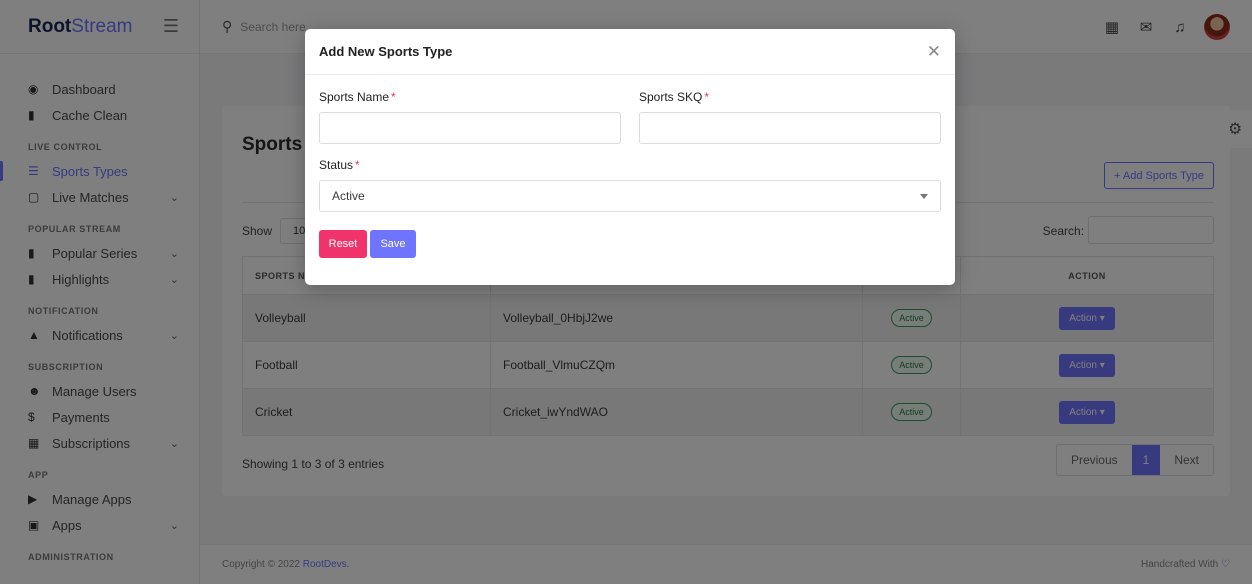 The width and height of the screenshot is (1252, 584). What do you see at coordinates (630, 52) in the screenshot?
I see `modal-header: Add New Sports Type ✕` at bounding box center [630, 52].